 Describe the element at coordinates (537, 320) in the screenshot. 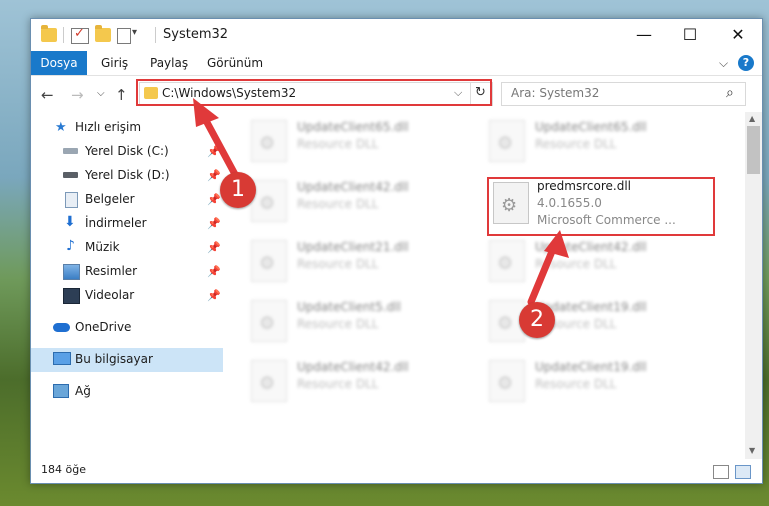

I see `step-2-badge: 2` at that location.